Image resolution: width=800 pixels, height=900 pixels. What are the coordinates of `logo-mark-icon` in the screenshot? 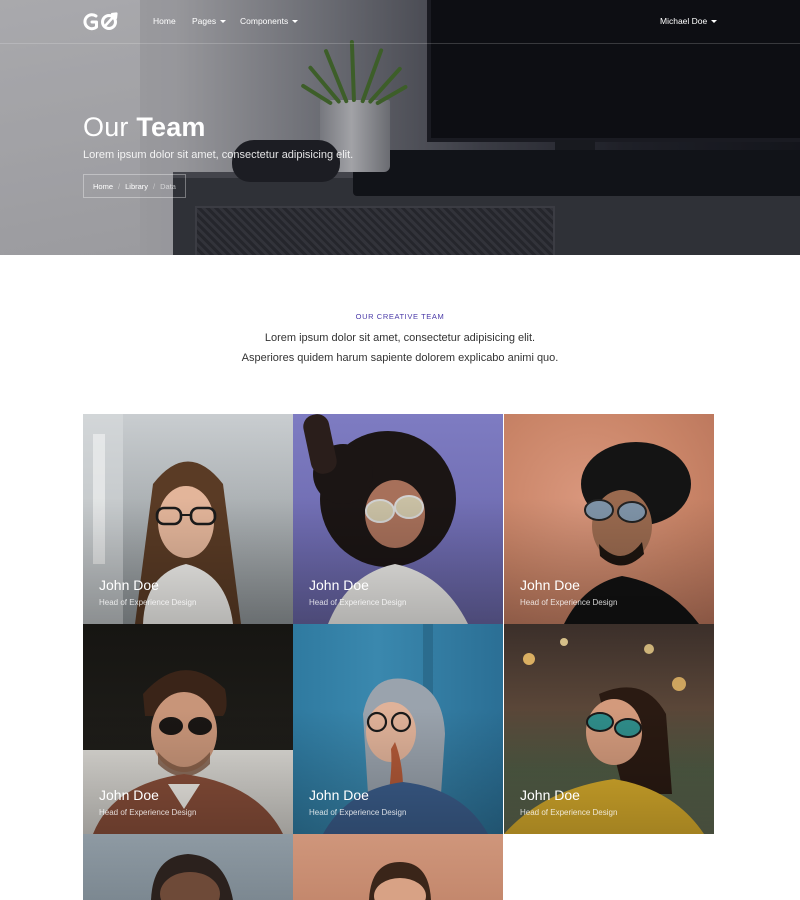 It's located at (100, 21).